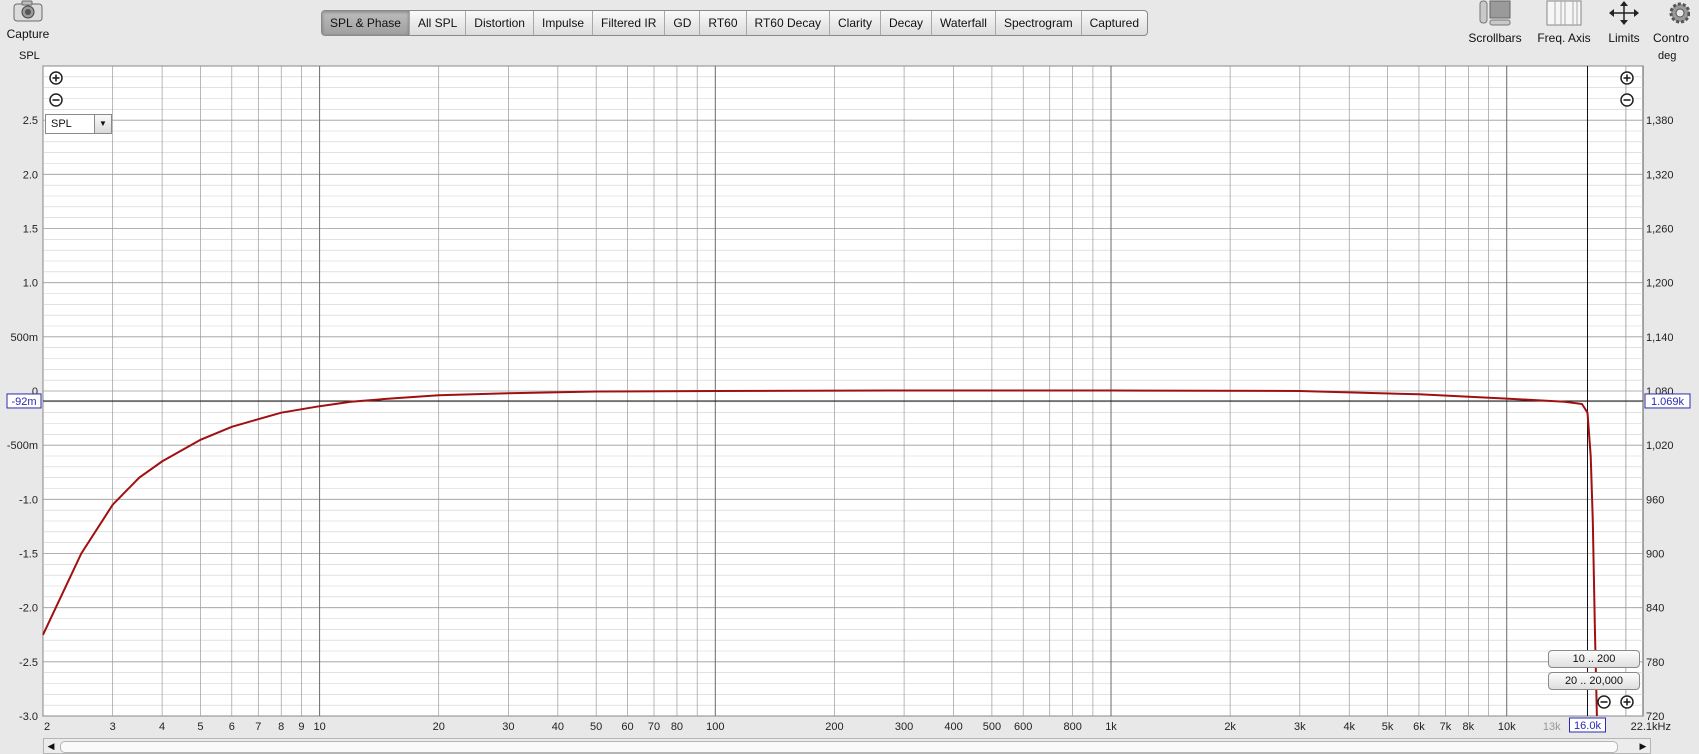 The image size is (1699, 754). Describe the element at coordinates (1114, 23) in the screenshot. I see `tab-captured: Captured` at that location.